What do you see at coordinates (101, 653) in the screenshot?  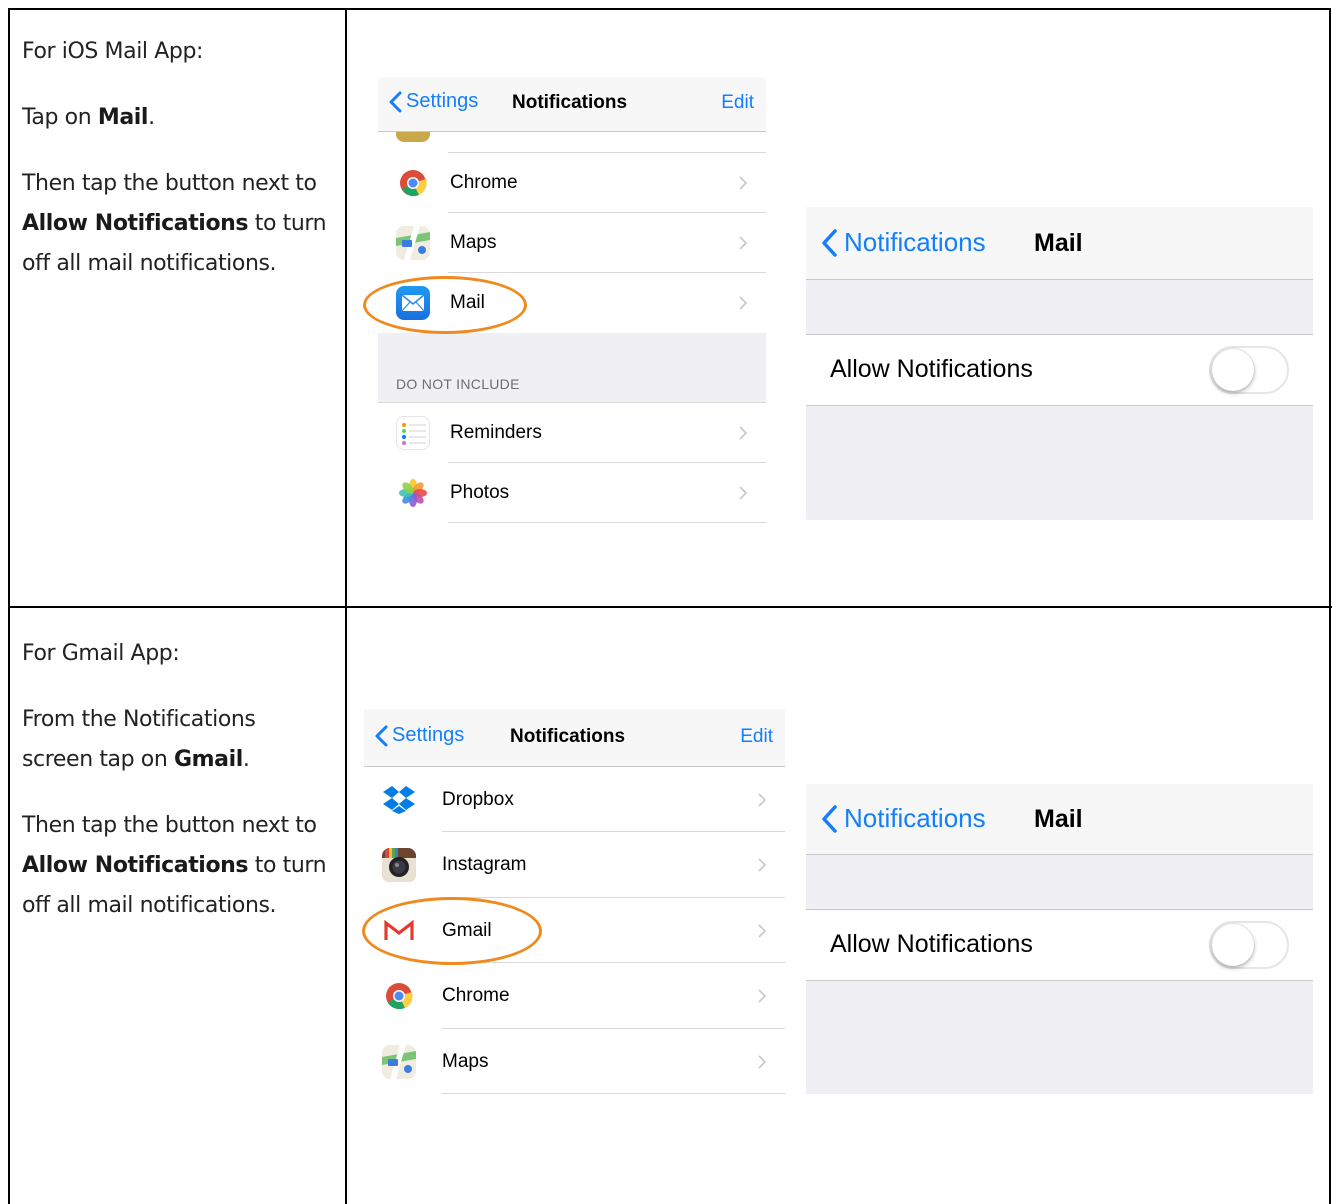 I see `instruction-heading: For Gmail App:` at bounding box center [101, 653].